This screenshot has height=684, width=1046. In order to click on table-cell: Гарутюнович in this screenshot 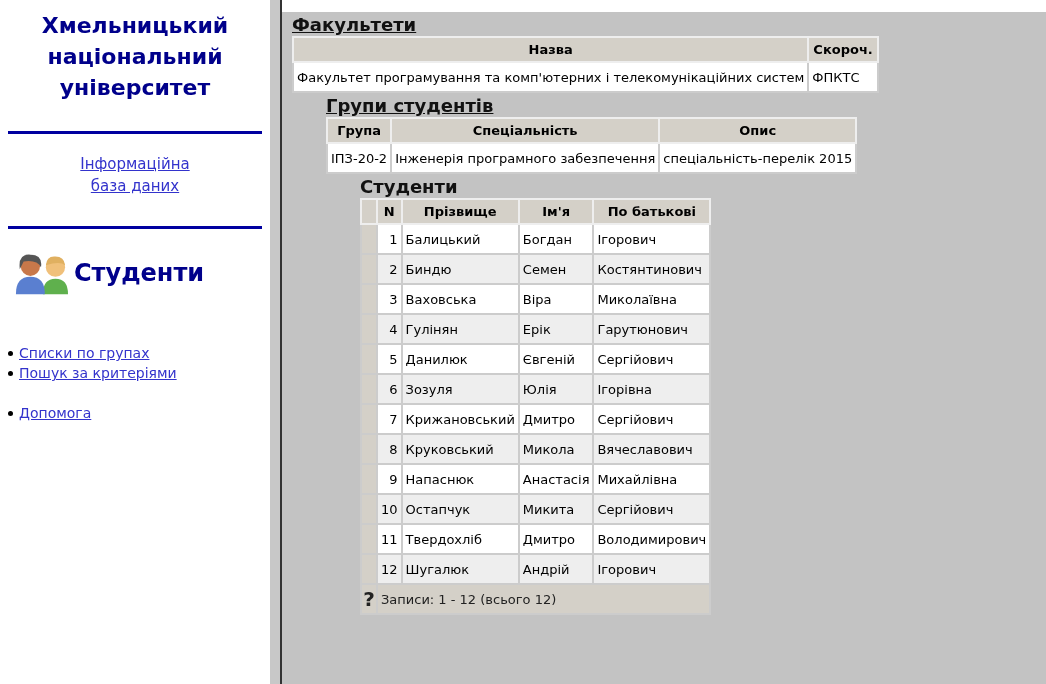, I will do `click(652, 329)`.